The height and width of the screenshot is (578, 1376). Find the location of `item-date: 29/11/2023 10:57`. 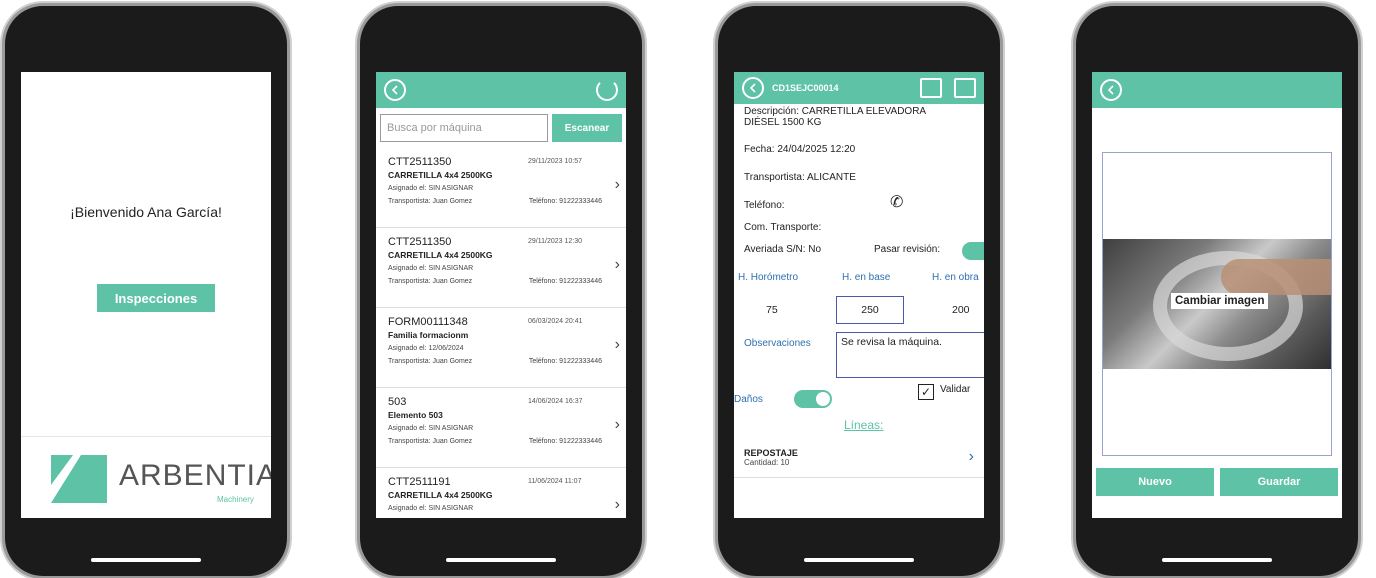

item-date: 29/11/2023 10:57 is located at coordinates (555, 161).